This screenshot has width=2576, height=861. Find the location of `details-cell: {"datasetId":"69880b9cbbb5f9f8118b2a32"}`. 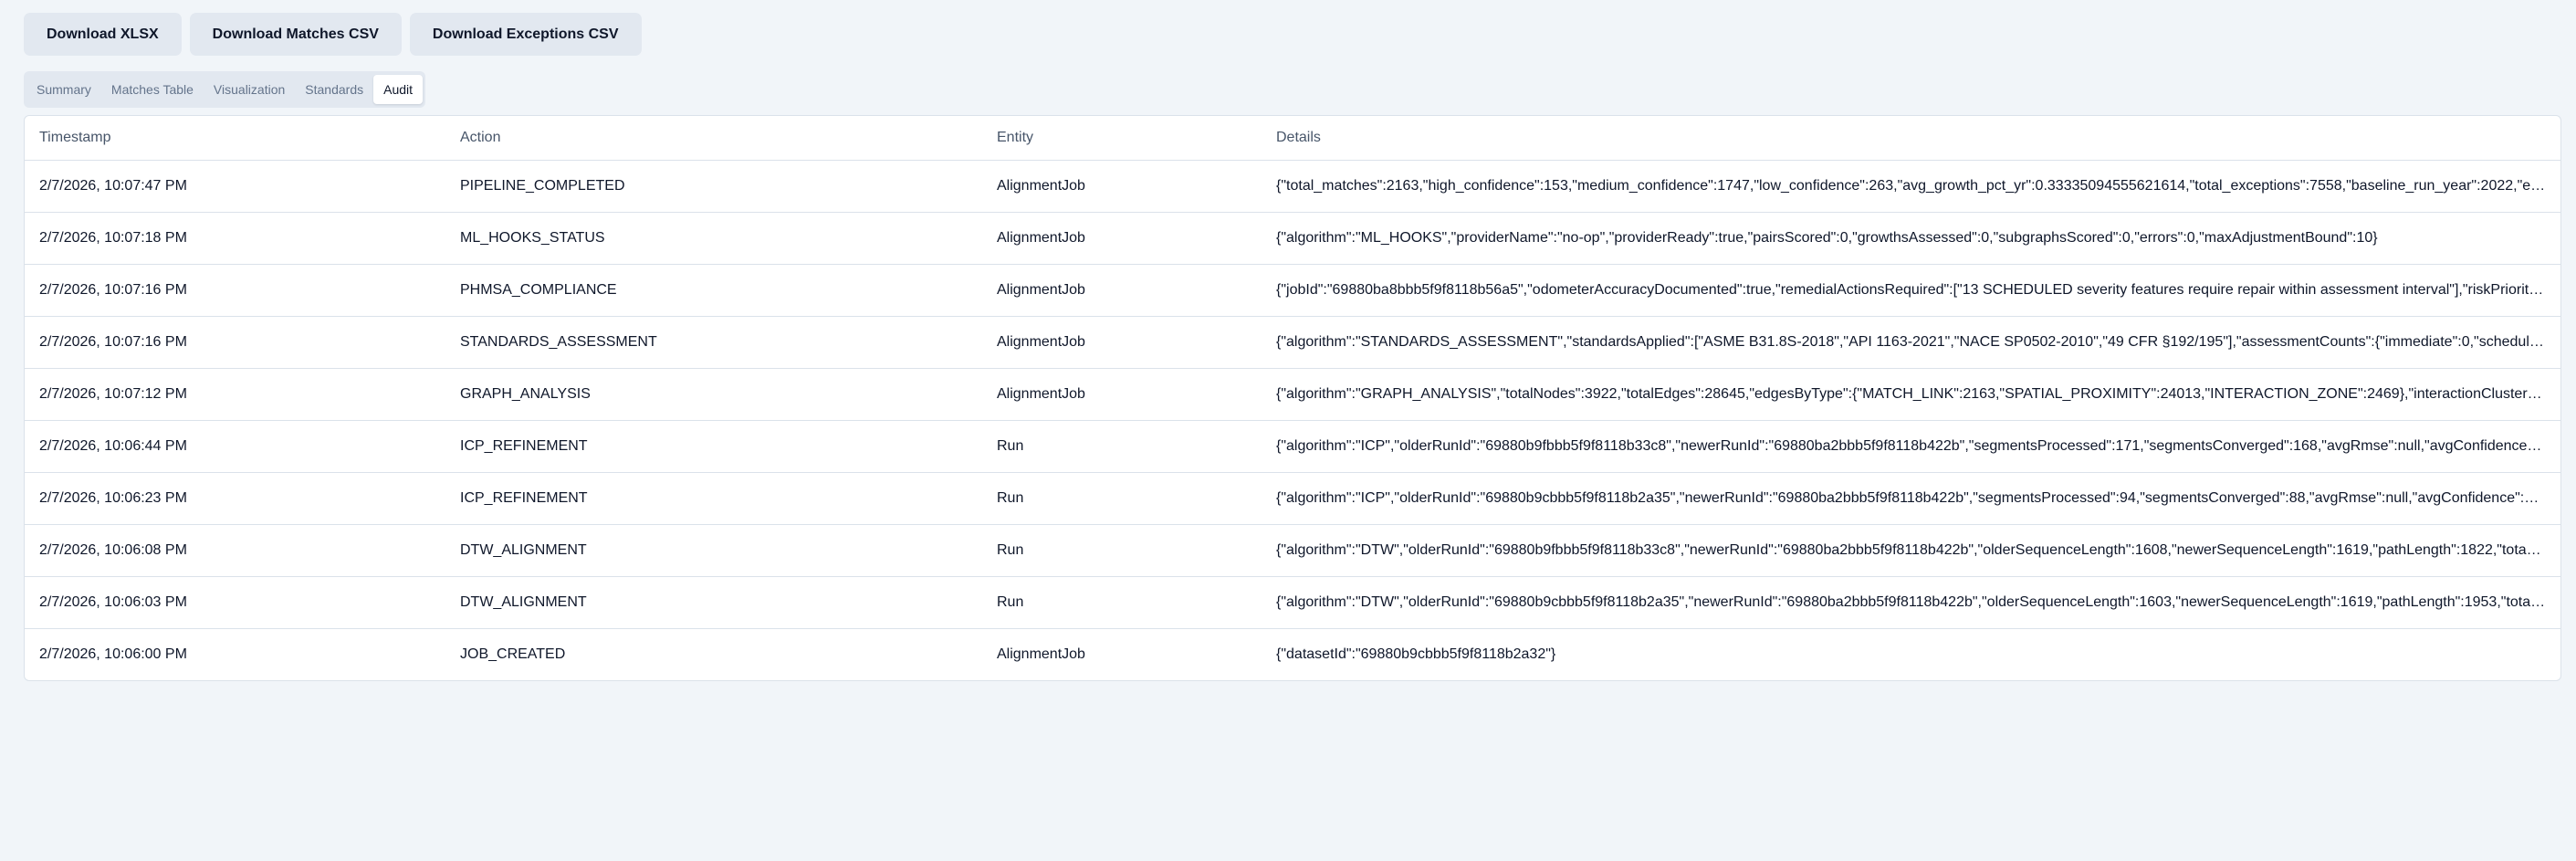

details-cell: {"datasetId":"69880b9cbbb5f9f8118b2a32"} is located at coordinates (1416, 654).